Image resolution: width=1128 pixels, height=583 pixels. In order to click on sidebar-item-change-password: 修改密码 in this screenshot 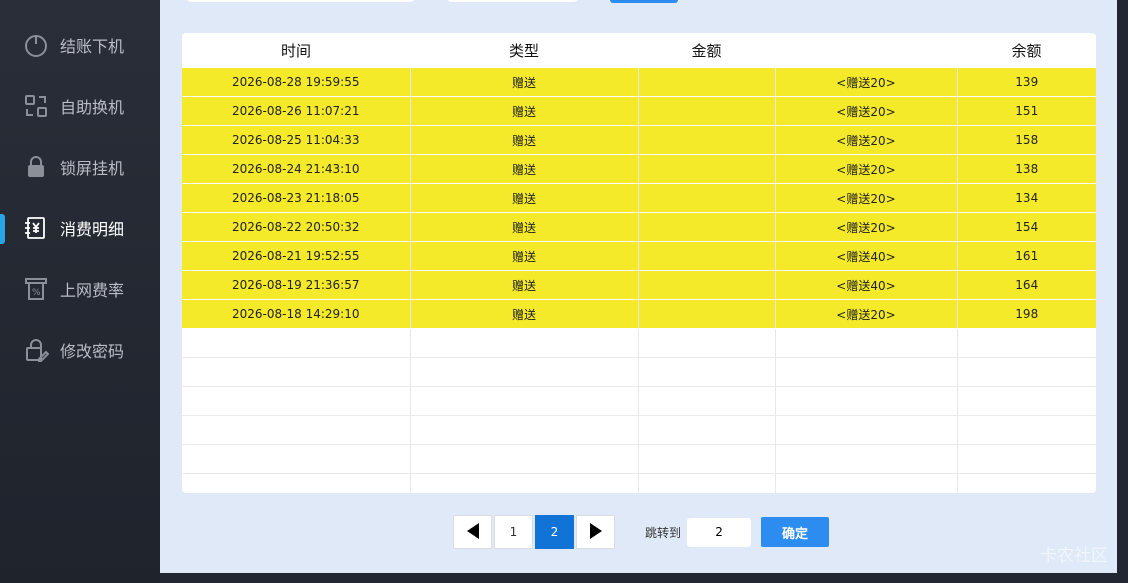, I will do `click(80, 350)`.